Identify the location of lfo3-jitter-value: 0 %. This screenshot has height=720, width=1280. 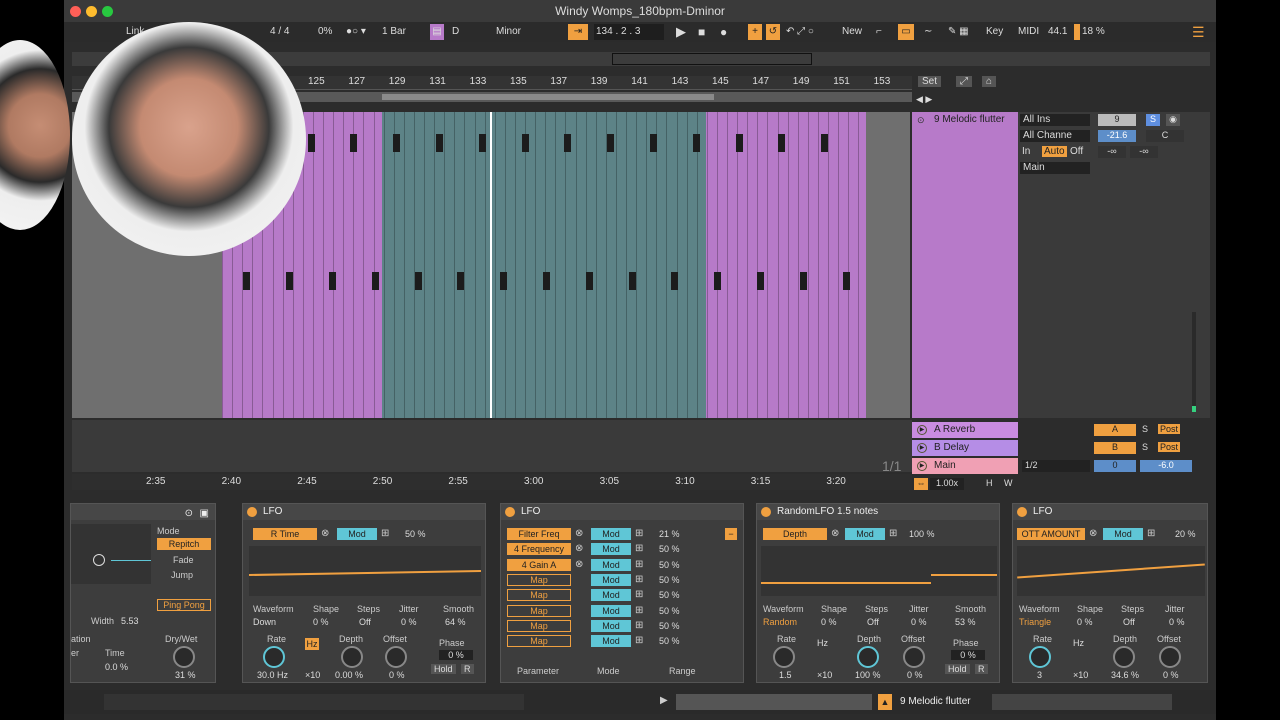
(1177, 622).